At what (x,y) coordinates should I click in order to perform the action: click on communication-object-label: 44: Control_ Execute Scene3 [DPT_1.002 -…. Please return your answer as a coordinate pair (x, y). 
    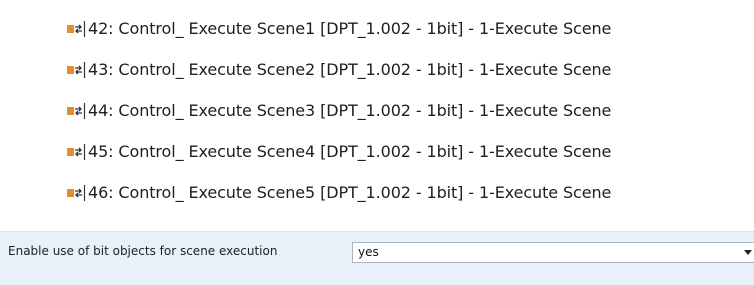
    Looking at the image, I should click on (350, 110).